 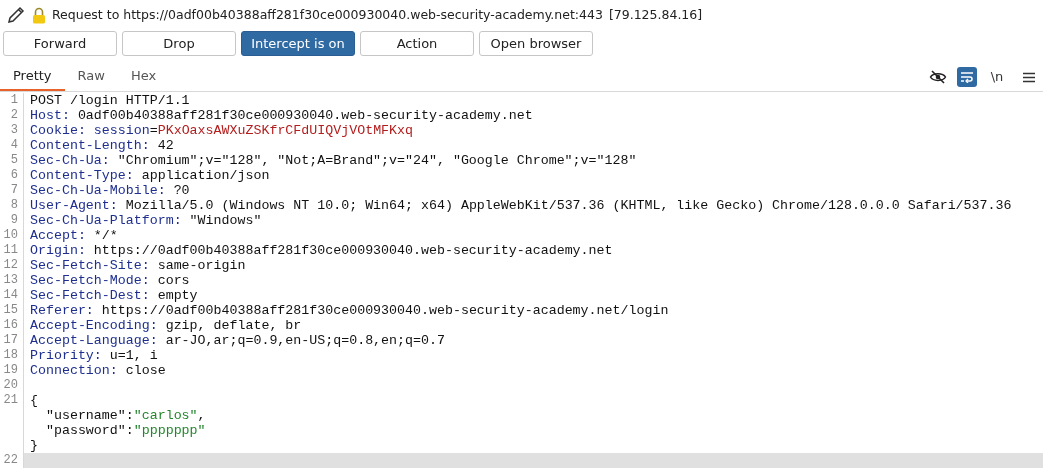 What do you see at coordinates (110, 100) in the screenshot?
I see `code-line: POST /login HTTP/1.1` at bounding box center [110, 100].